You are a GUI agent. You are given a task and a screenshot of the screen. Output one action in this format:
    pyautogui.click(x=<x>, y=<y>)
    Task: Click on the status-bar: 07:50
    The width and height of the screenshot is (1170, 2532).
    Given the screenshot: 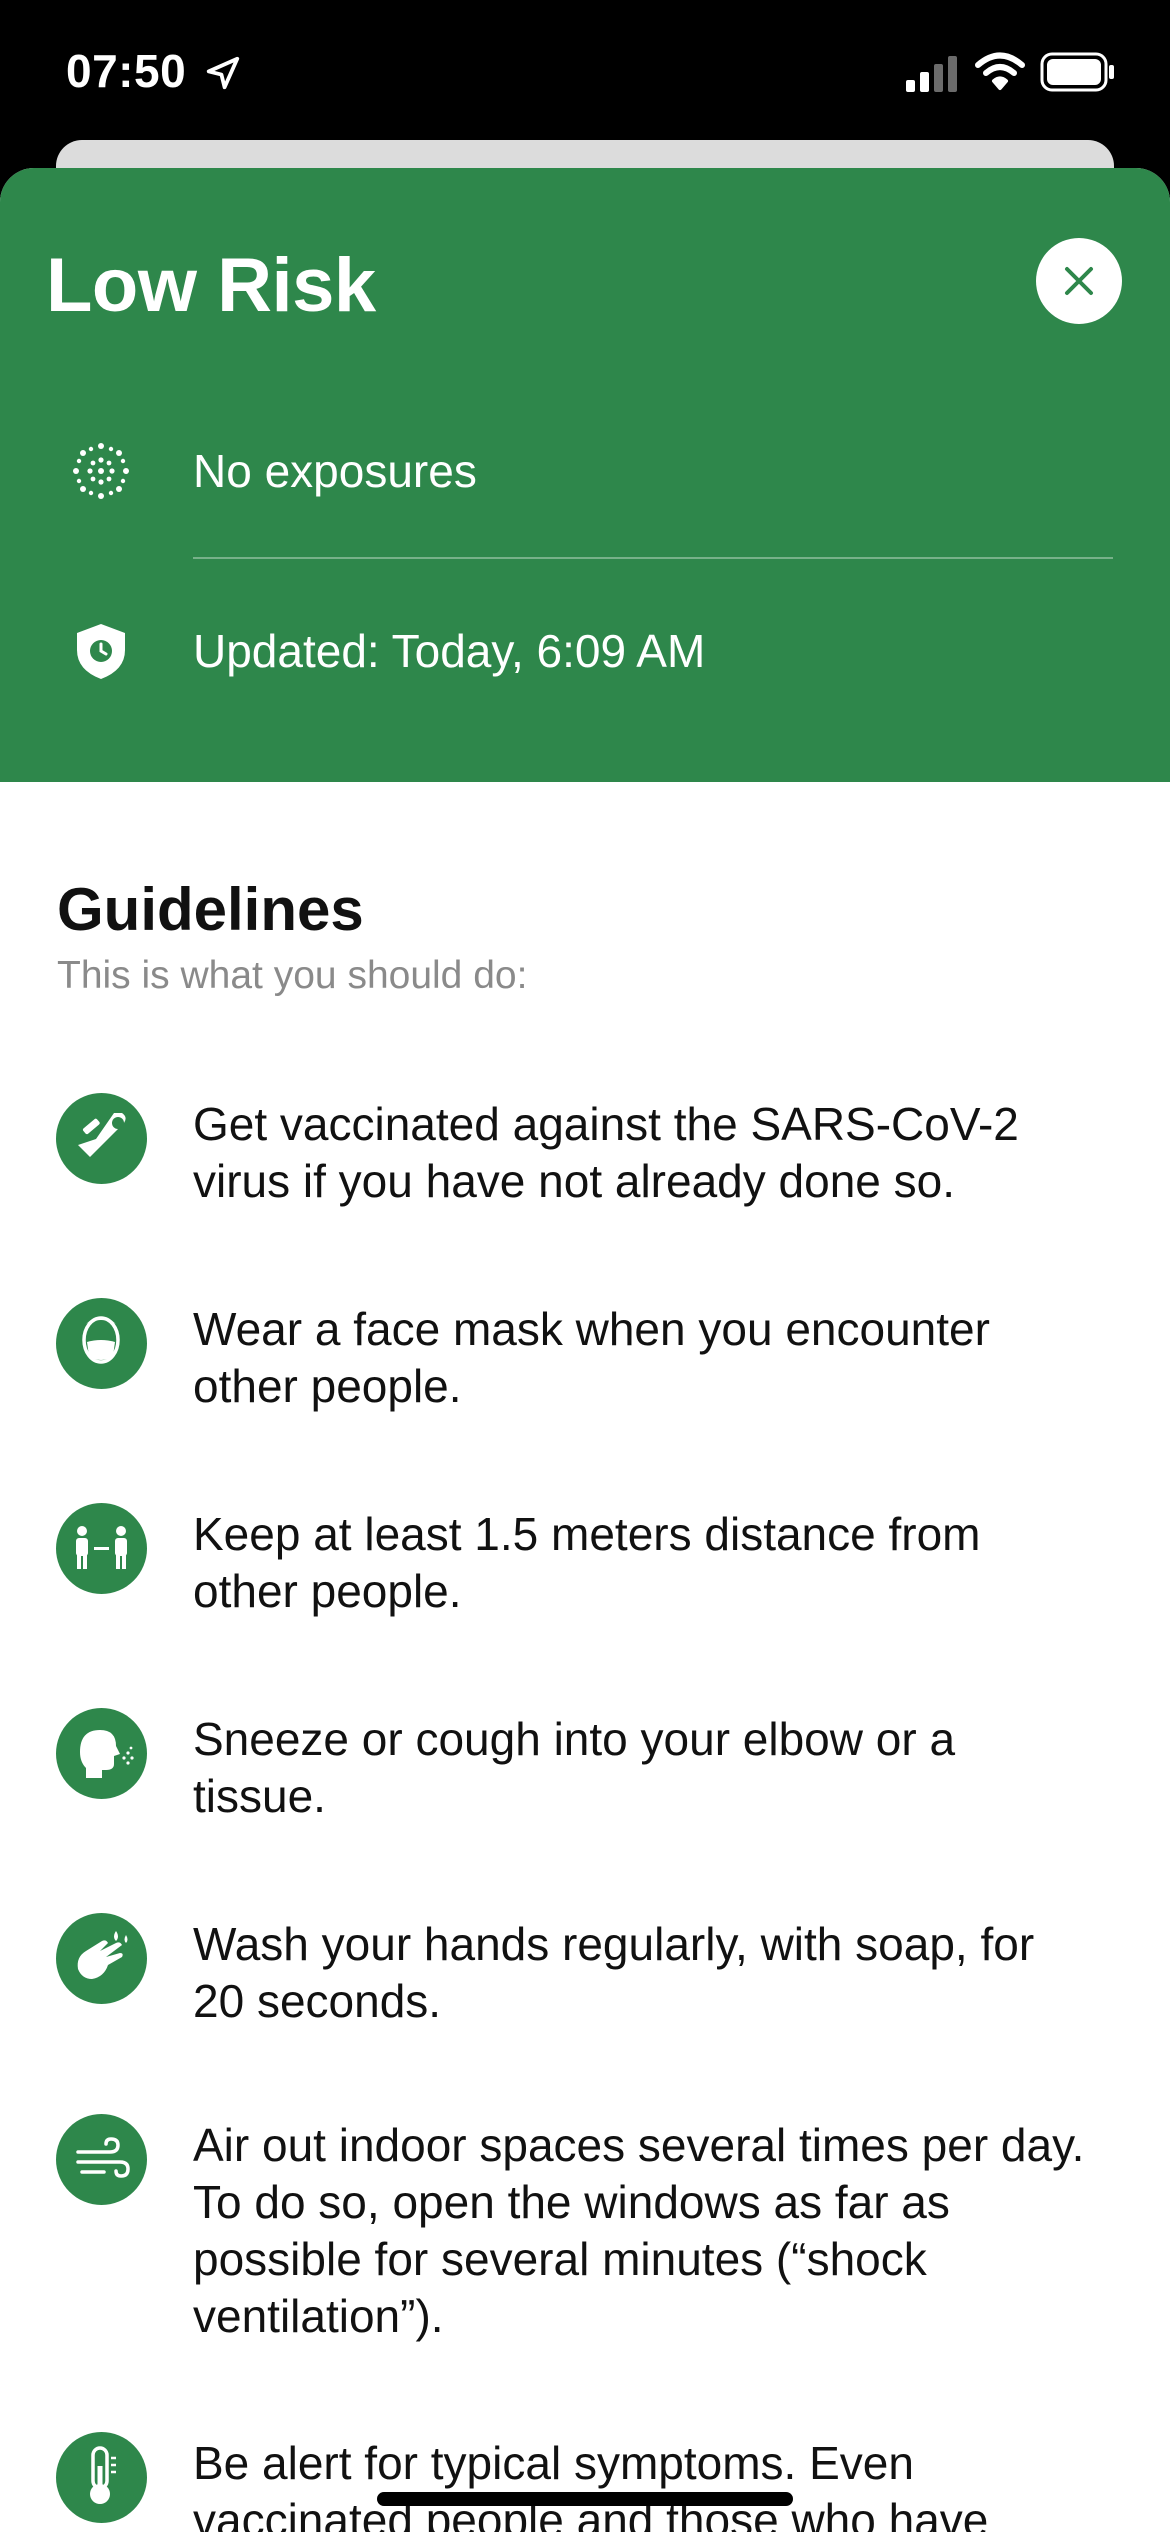 What is the action you would take?
    pyautogui.click(x=585, y=70)
    